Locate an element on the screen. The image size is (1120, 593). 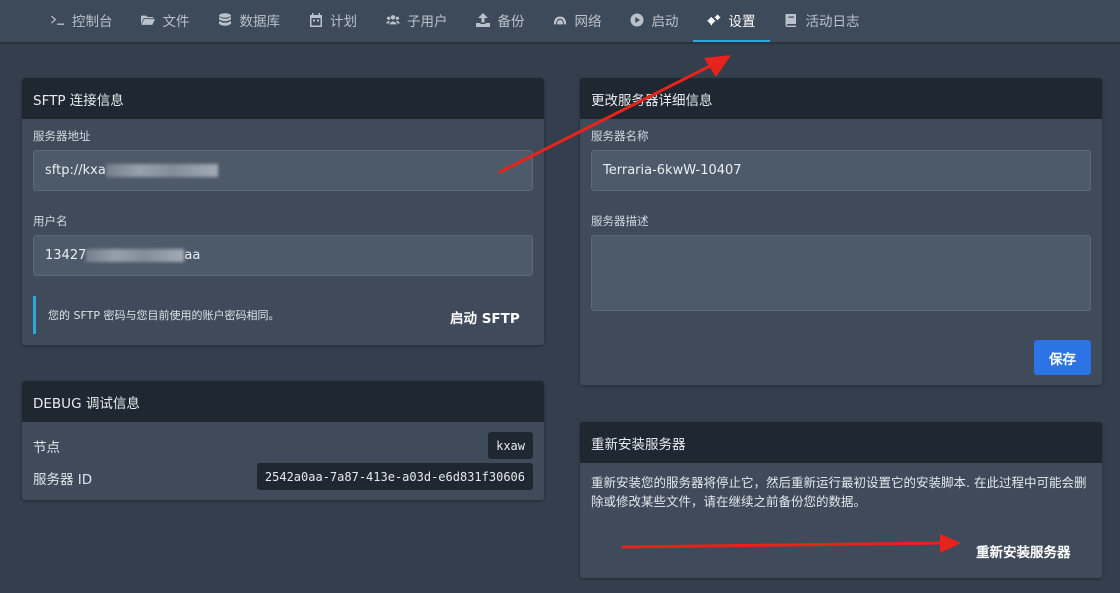
server-description-label: 服务器描述 is located at coordinates (620, 221).